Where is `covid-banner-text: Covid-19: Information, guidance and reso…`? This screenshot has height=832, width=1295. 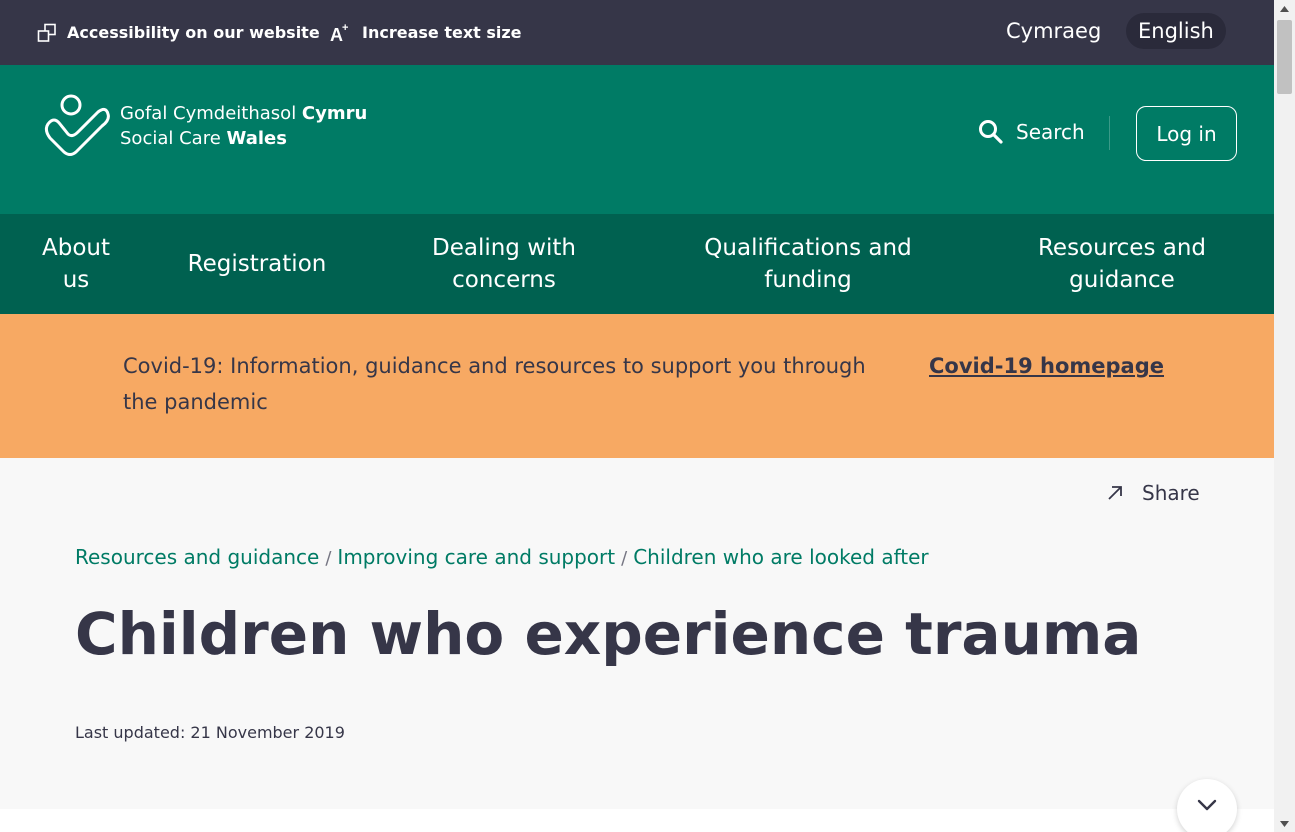 covid-banner-text: Covid-19: Information, guidance and reso… is located at coordinates (494, 384).